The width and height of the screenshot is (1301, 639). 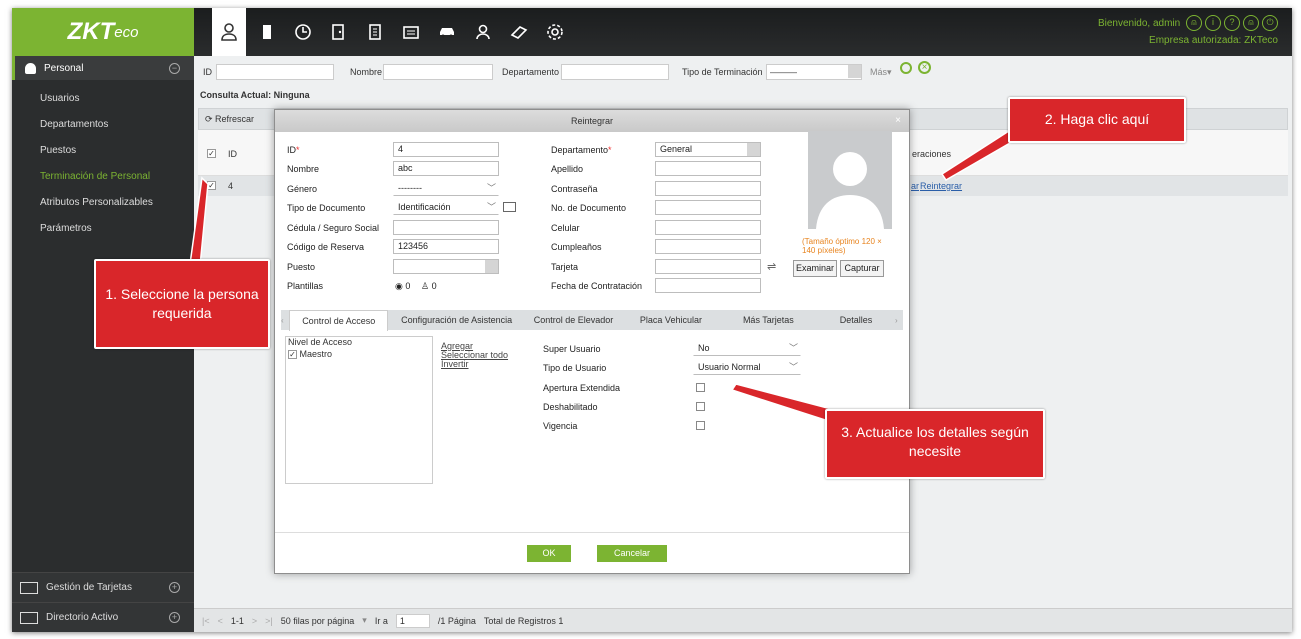 What do you see at coordinates (438, 72) in the screenshot?
I see `filter-name-input` at bounding box center [438, 72].